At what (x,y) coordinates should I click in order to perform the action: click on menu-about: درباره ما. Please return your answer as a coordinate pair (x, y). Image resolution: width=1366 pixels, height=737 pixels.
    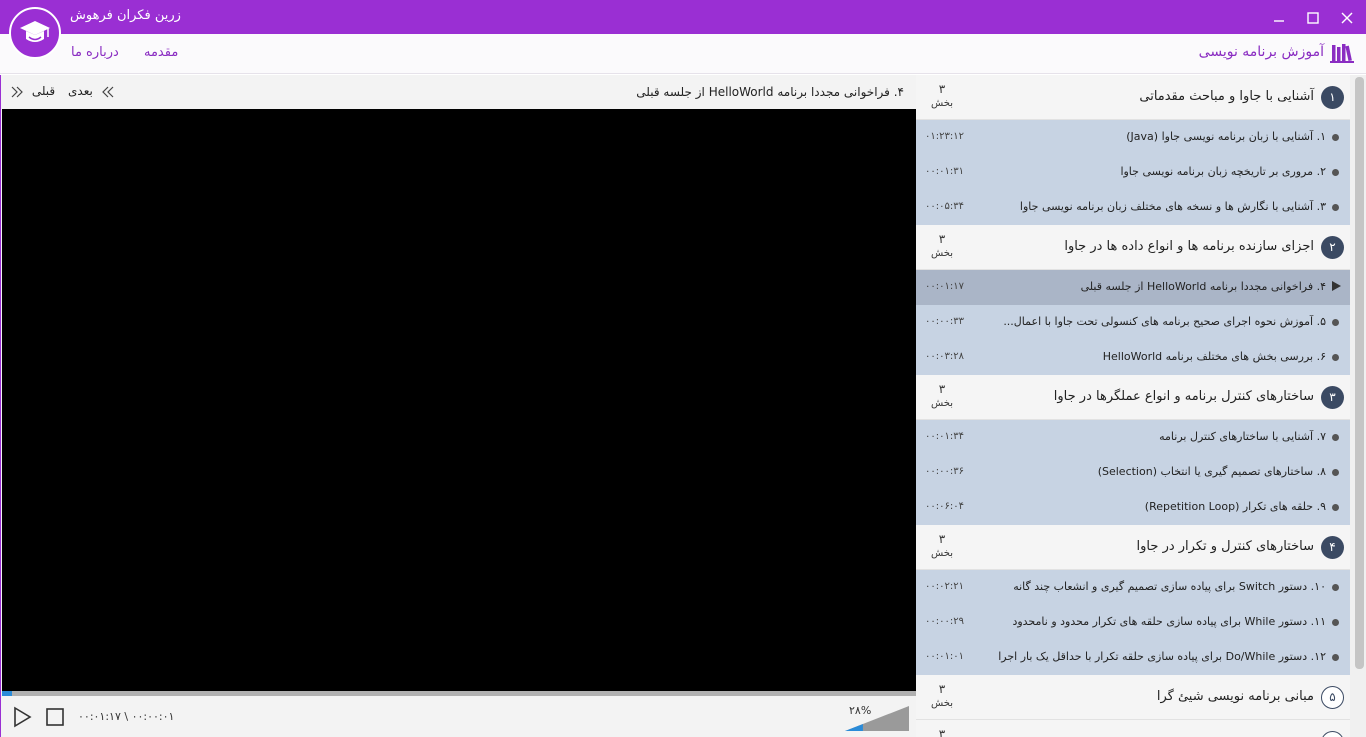
    Looking at the image, I should click on (95, 52).